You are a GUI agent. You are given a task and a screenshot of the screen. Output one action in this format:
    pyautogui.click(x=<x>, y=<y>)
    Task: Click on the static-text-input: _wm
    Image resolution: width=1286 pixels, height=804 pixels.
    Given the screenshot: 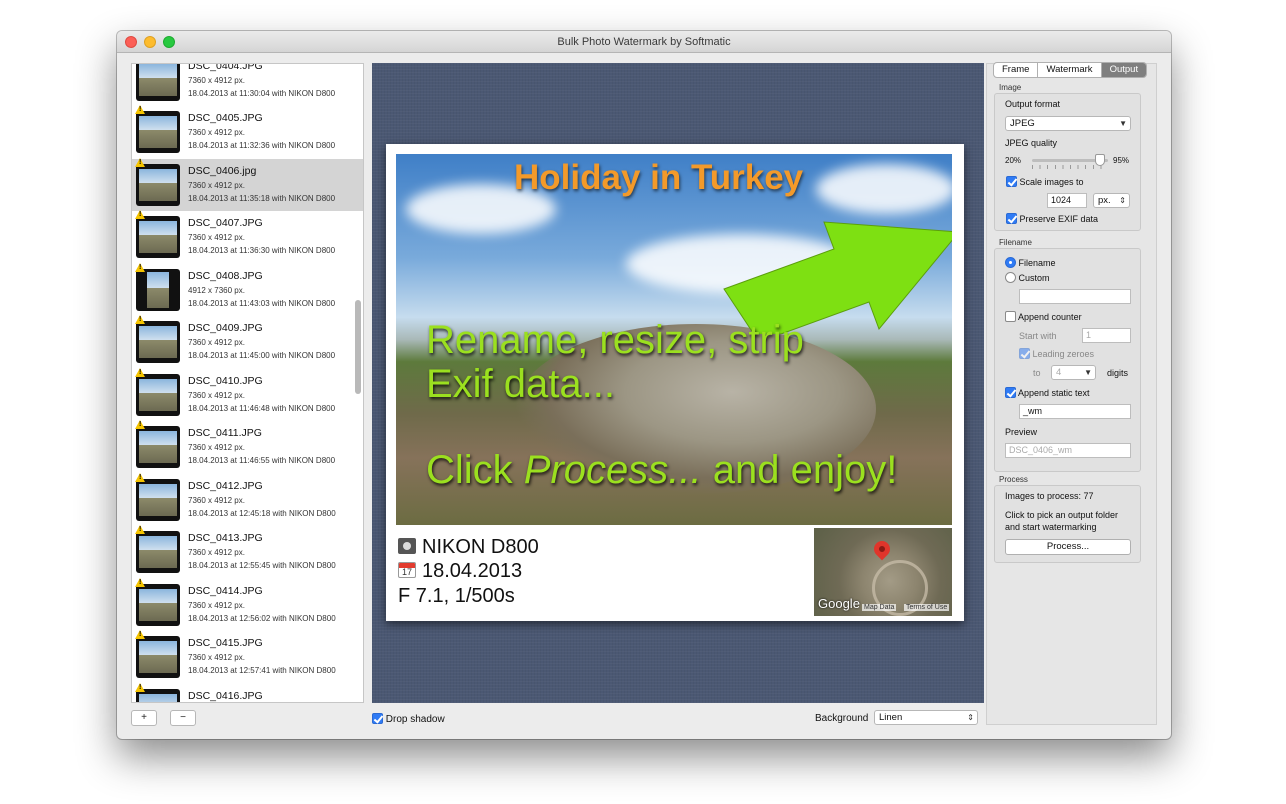 What is the action you would take?
    pyautogui.click(x=1075, y=411)
    